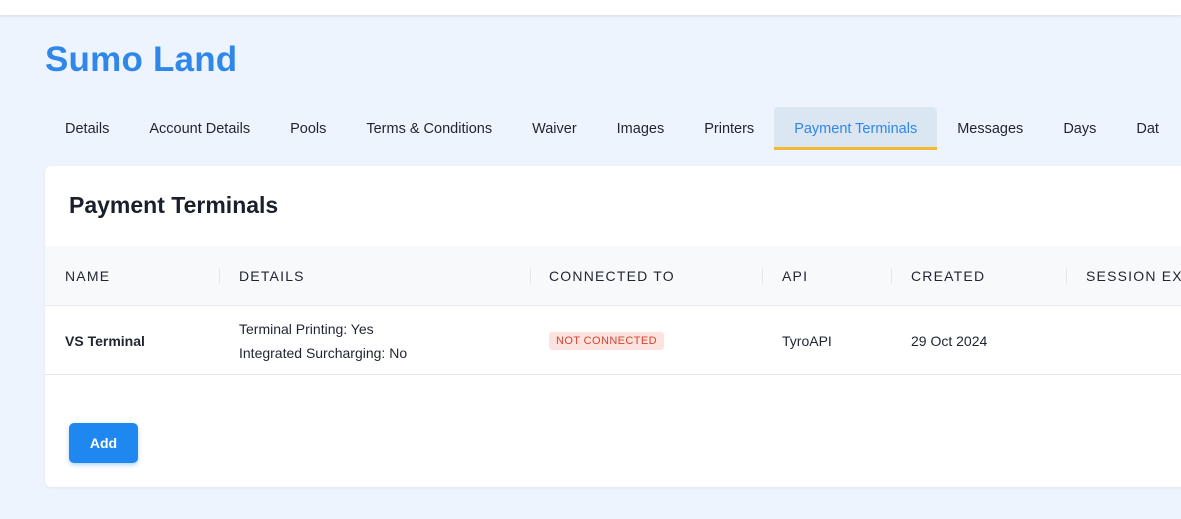  What do you see at coordinates (323, 352) in the screenshot?
I see `detail-integrated-surcharging: Integrated Surcharging: No` at bounding box center [323, 352].